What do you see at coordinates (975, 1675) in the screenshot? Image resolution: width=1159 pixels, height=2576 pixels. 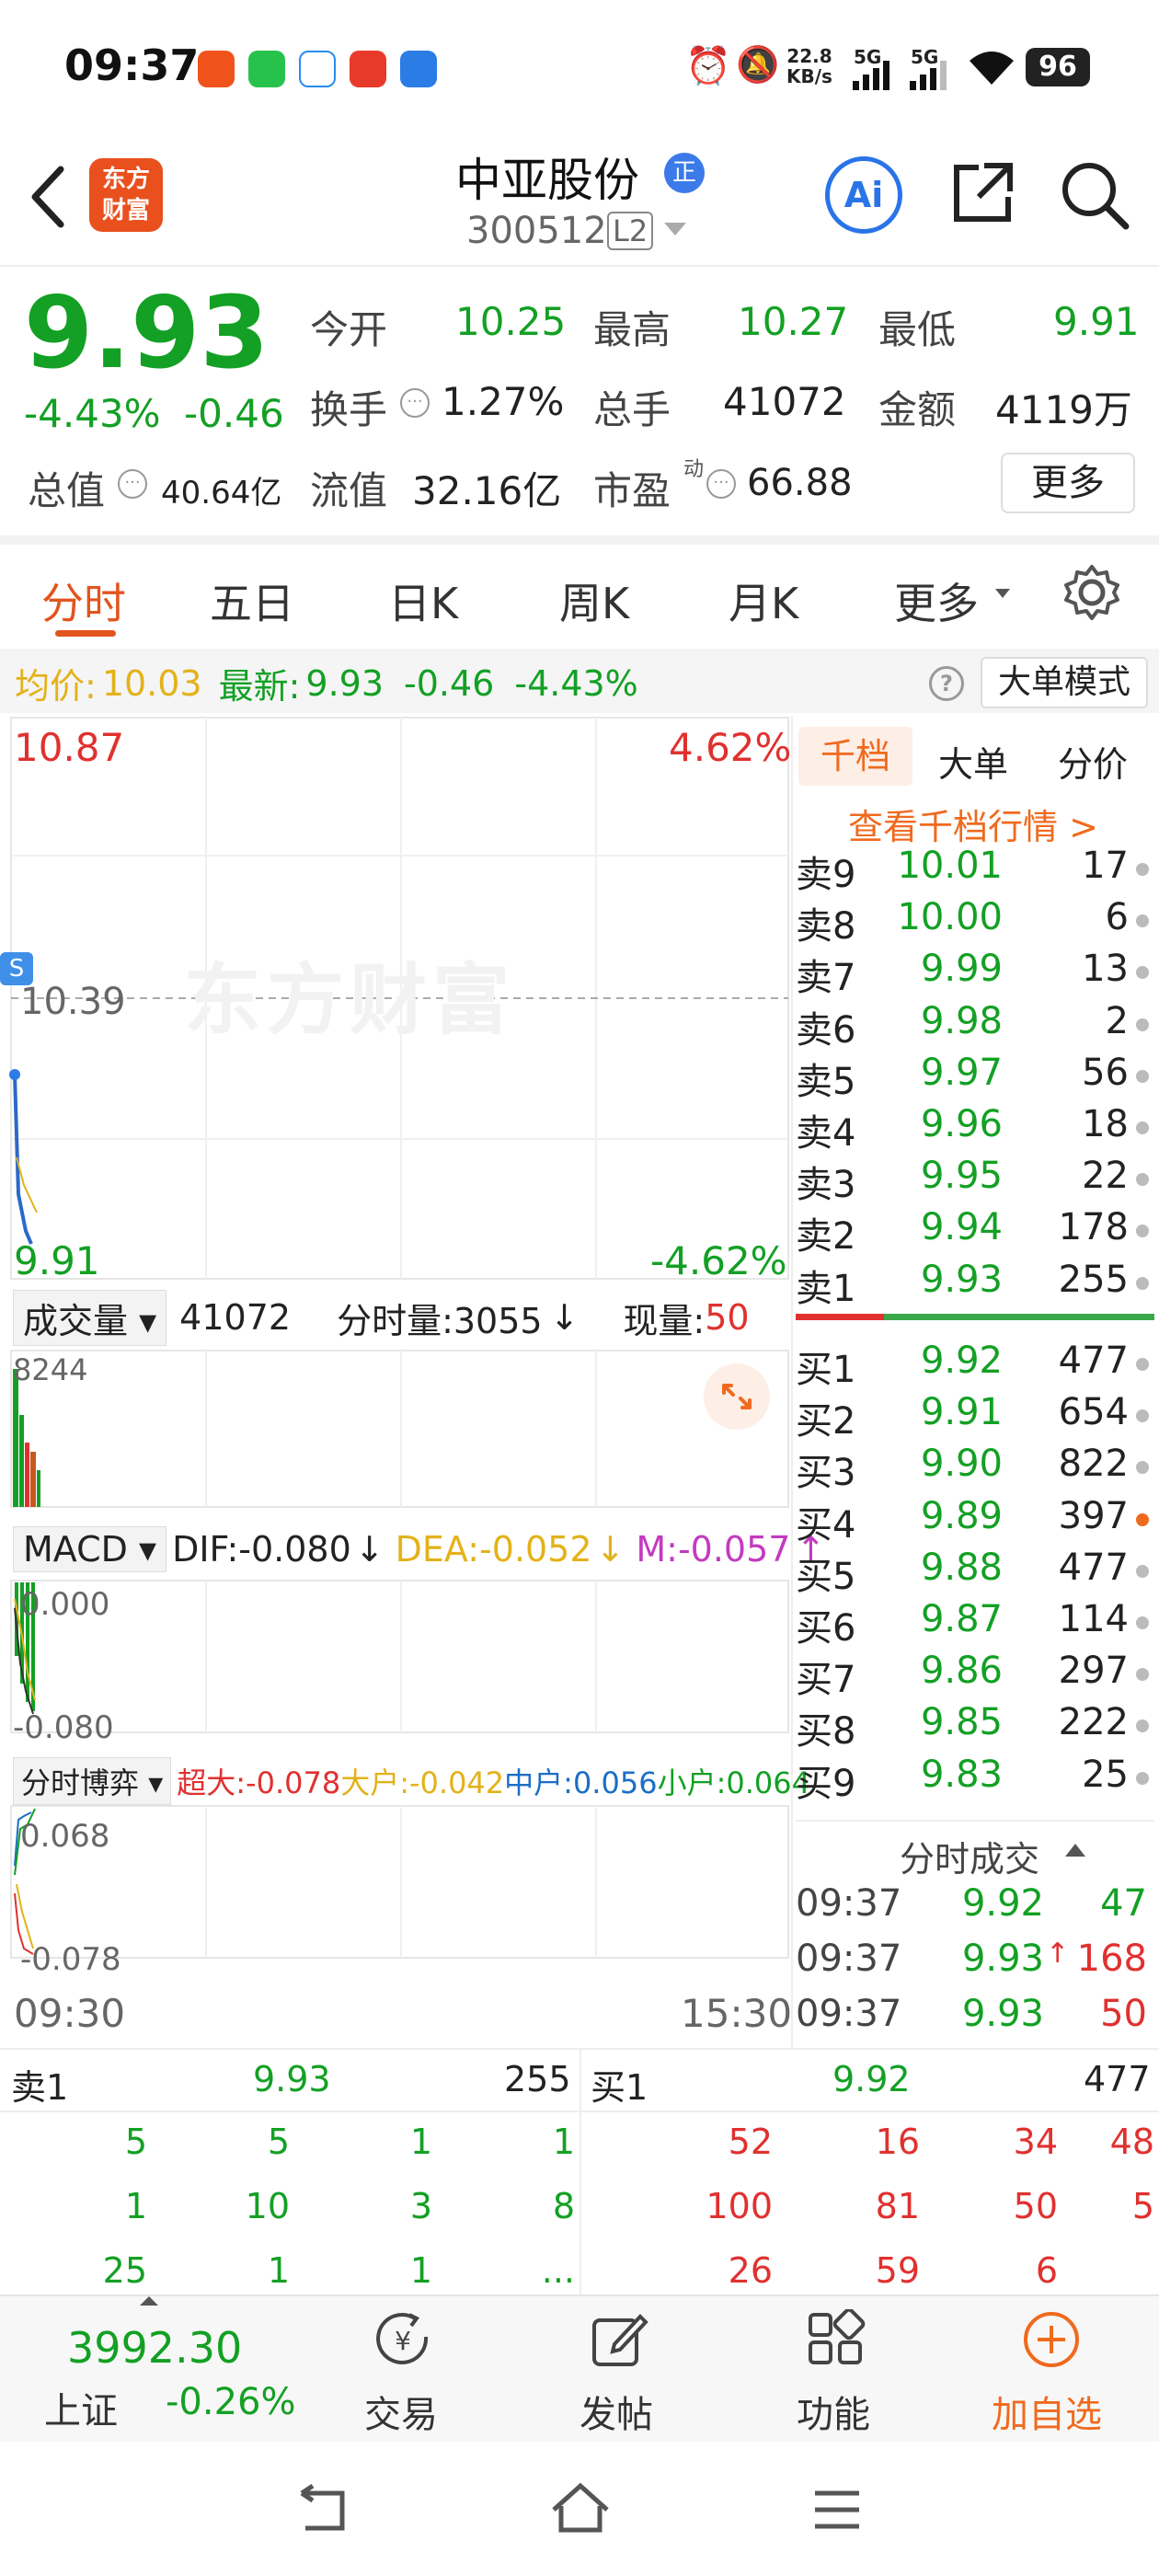 I see `bid-level-row: 买7 9.86 297` at bounding box center [975, 1675].